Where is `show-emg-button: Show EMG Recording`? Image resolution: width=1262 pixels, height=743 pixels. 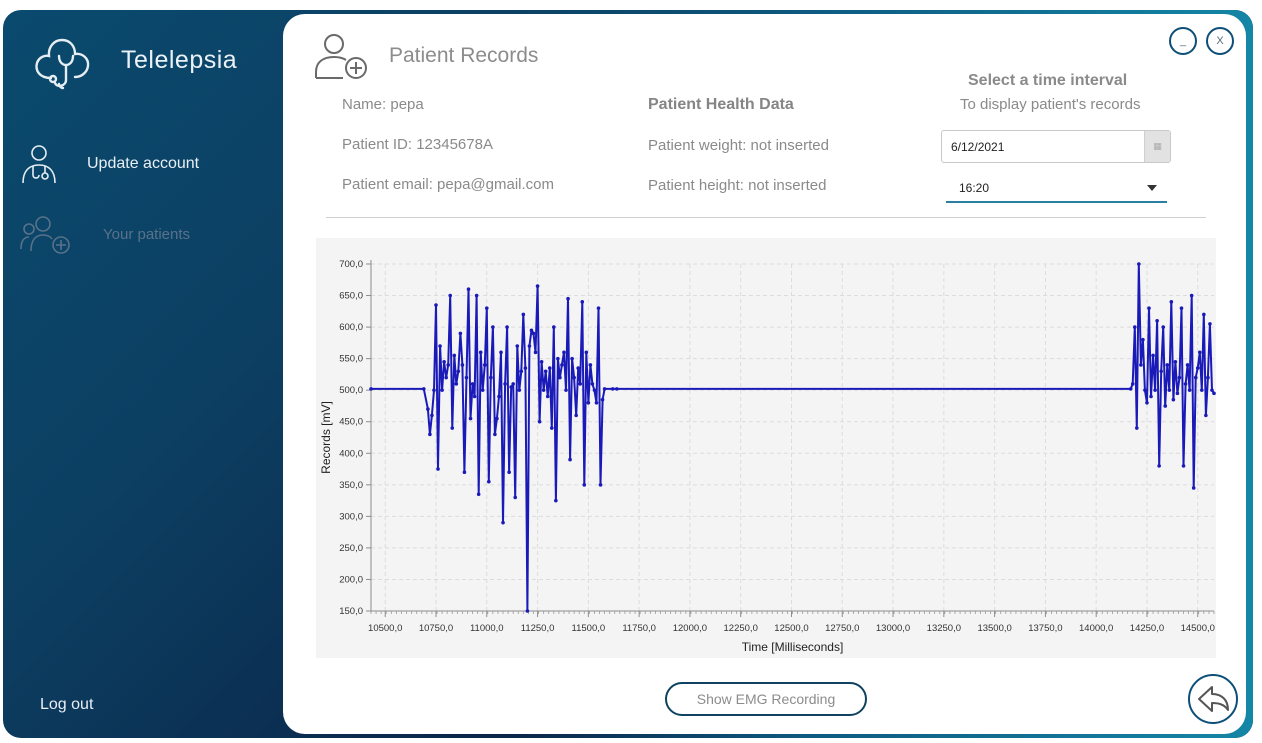 show-emg-button: Show EMG Recording is located at coordinates (766, 699).